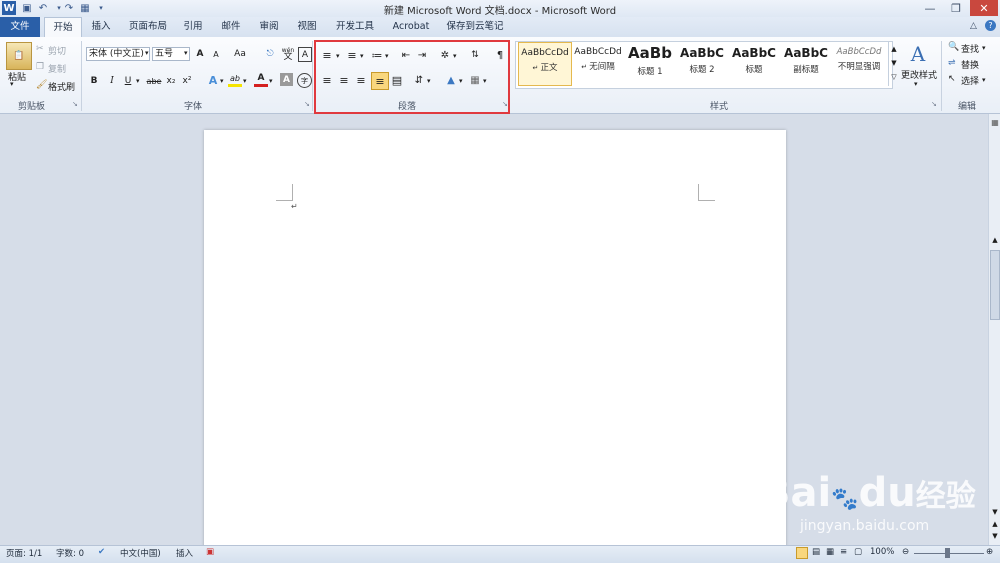 The height and width of the screenshot is (563, 1000). What do you see at coordinates (269, 27) in the screenshot?
I see `tab-review: 审阅` at bounding box center [269, 27].